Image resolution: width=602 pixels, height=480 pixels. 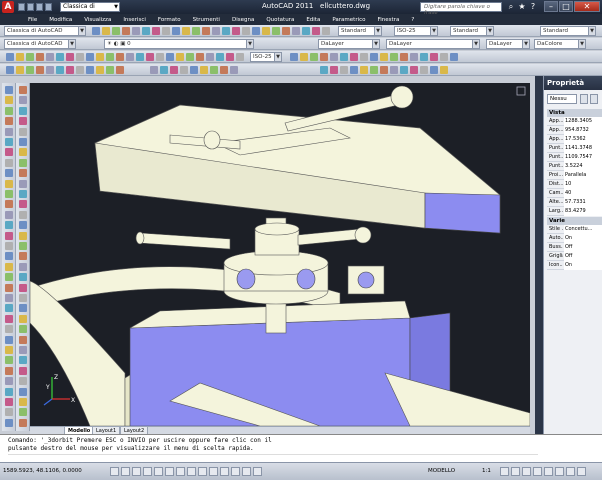 What do you see at coordinates (508, 44) in the screenshot?
I see `lineweight-combo: DaLayer ▼` at bounding box center [508, 44].